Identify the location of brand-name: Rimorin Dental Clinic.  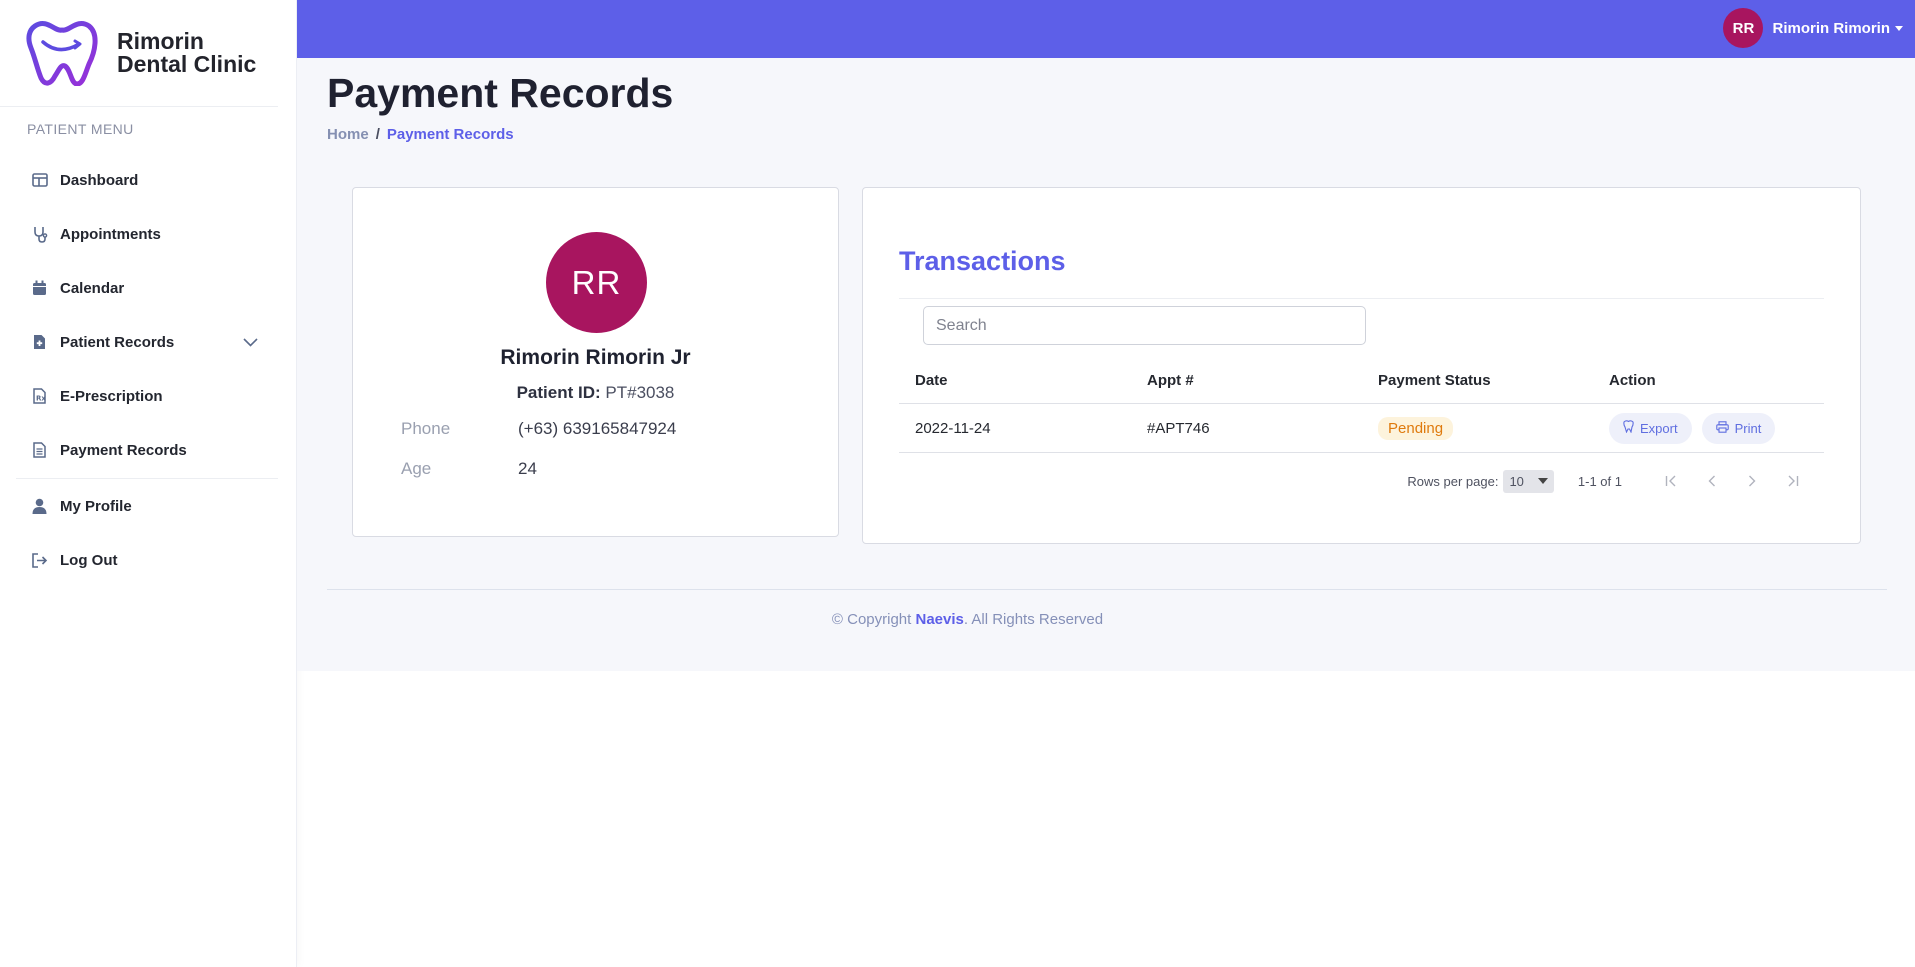
(186, 53).